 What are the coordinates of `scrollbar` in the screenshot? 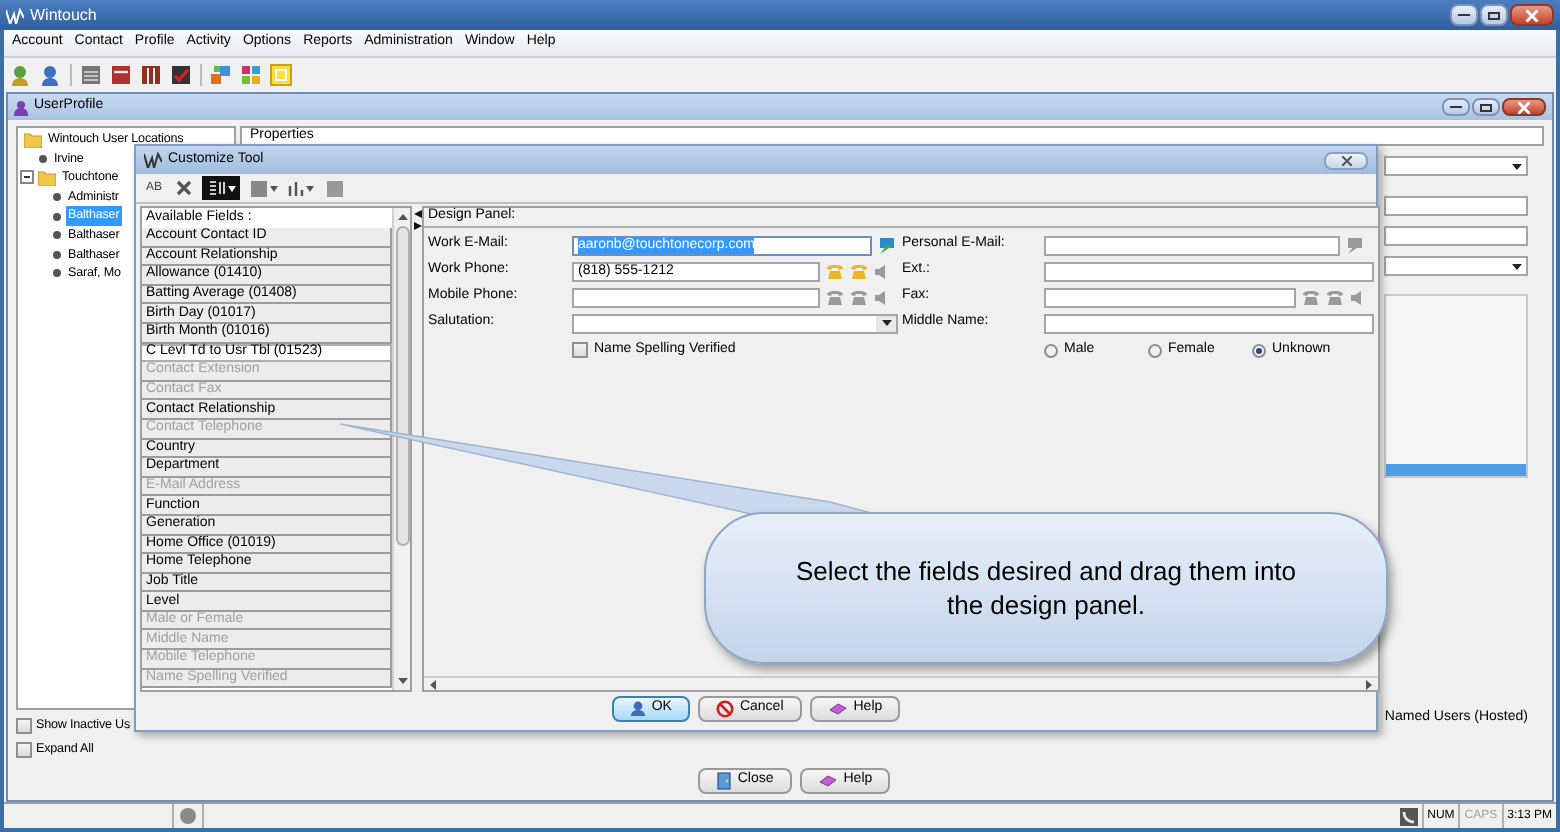 It's located at (401, 449).